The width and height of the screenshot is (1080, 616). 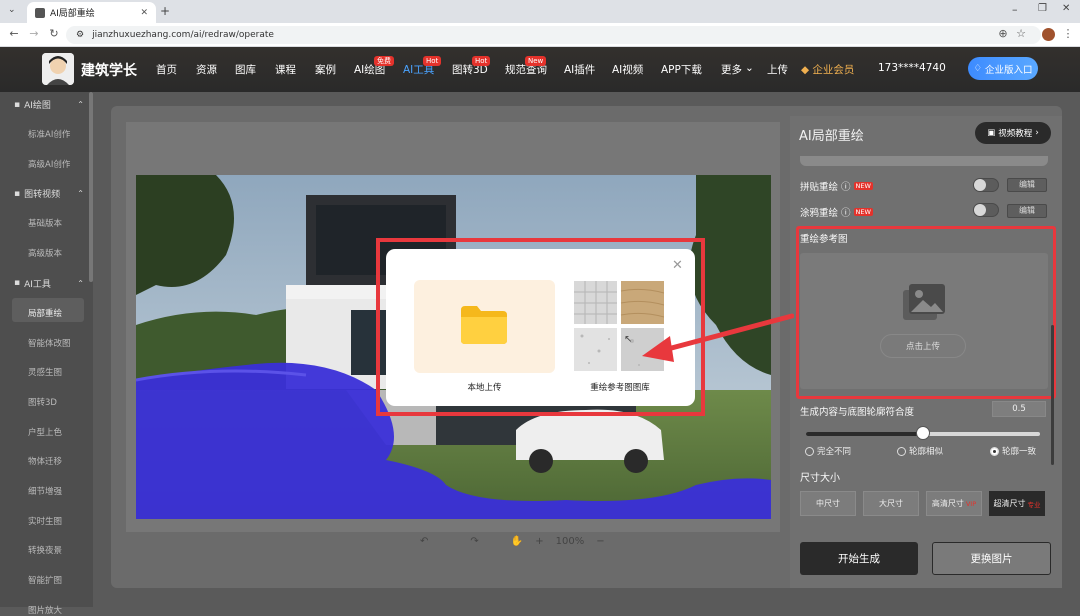 I want to click on nav-item-4: 案例, so click(x=325, y=69).